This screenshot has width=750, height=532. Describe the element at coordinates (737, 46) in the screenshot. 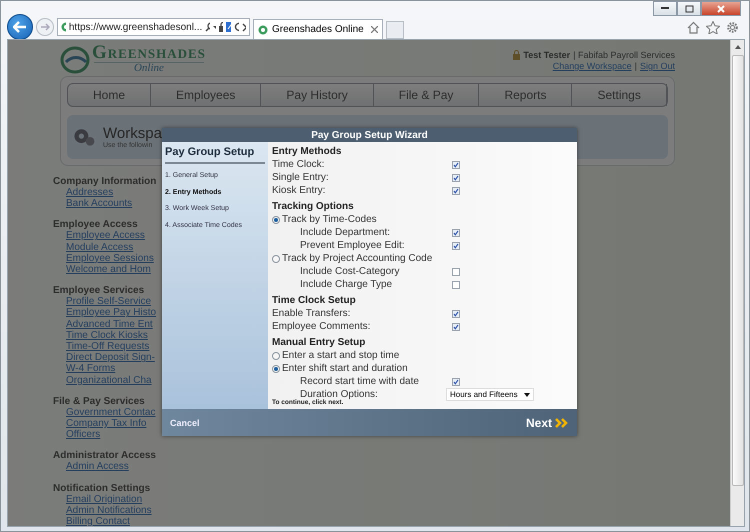

I see `scroll-up-icon` at that location.